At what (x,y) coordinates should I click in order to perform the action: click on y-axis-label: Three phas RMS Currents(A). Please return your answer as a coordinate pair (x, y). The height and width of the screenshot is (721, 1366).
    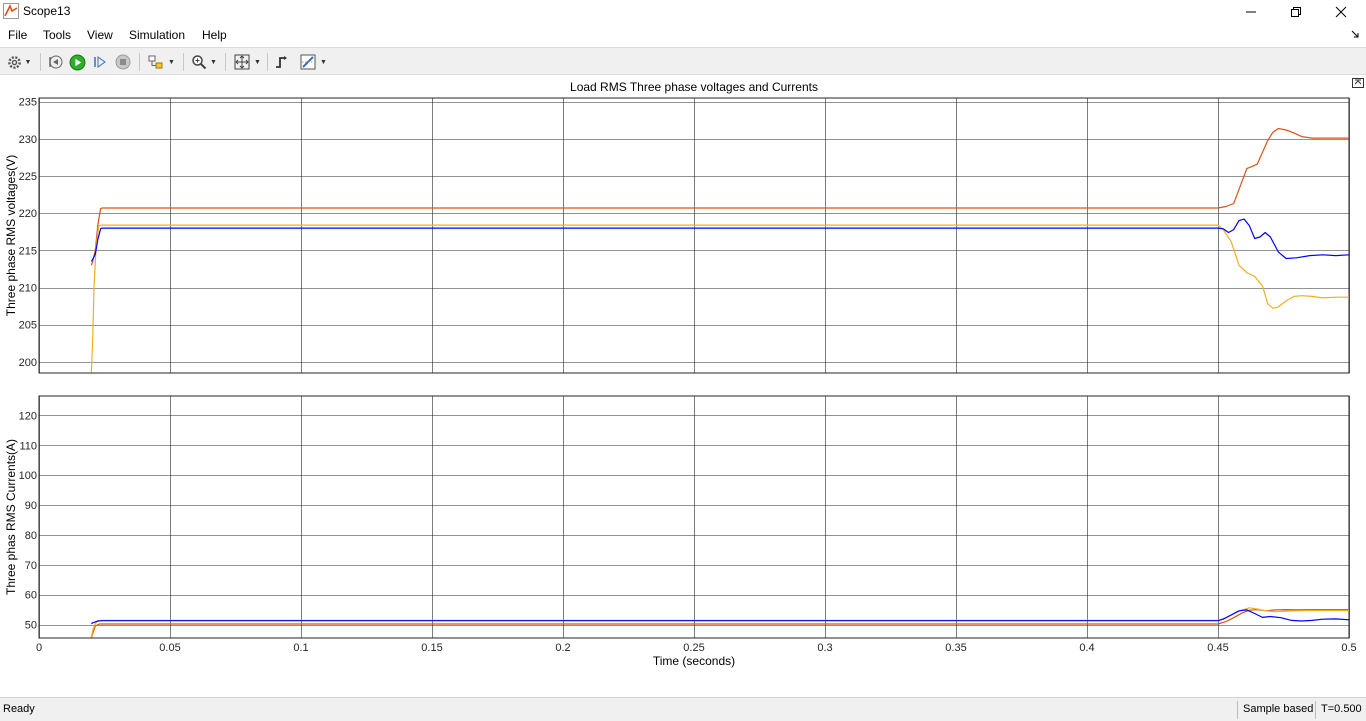
    Looking at the image, I should click on (11, 517).